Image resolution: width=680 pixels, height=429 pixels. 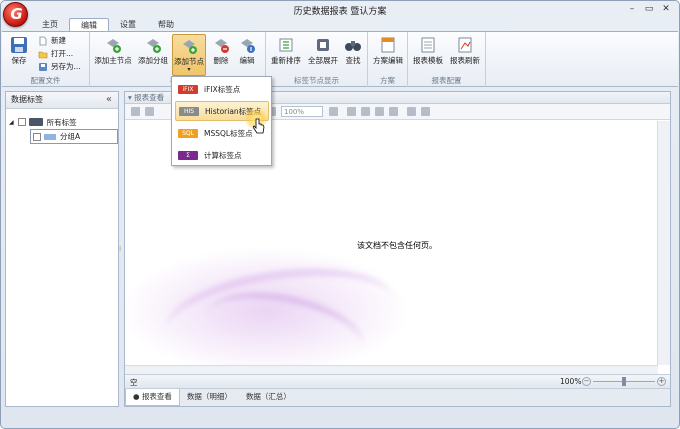 What do you see at coordinates (397, 381) in the screenshot?
I see `report-status-bar: 空 100% − +` at bounding box center [397, 381].